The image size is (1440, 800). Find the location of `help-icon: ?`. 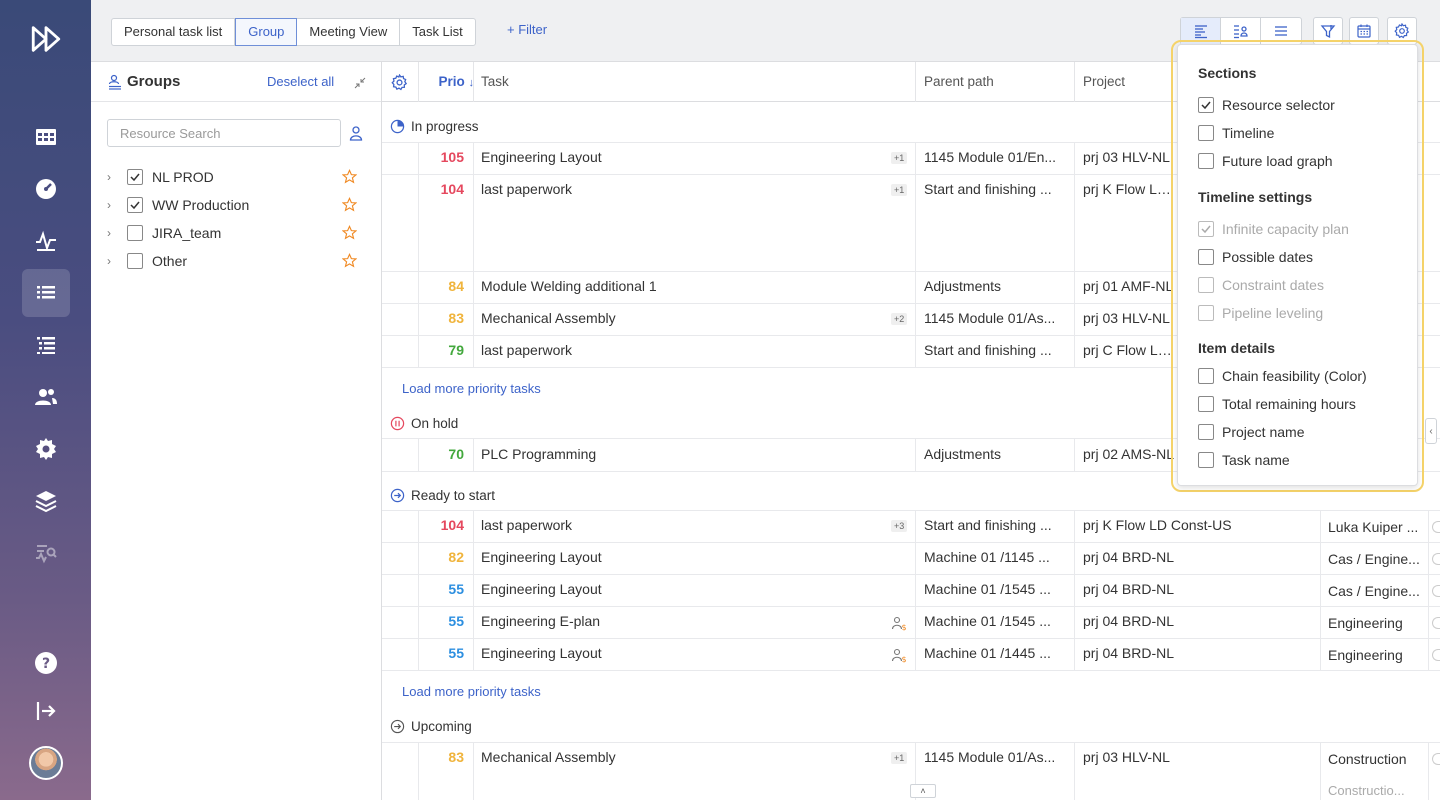

help-icon: ? is located at coordinates (46, 663).